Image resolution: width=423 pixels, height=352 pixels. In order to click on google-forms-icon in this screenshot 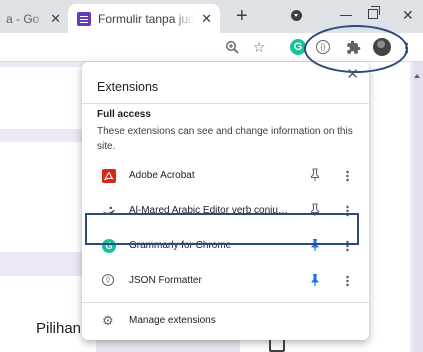, I will do `click(84, 18)`.